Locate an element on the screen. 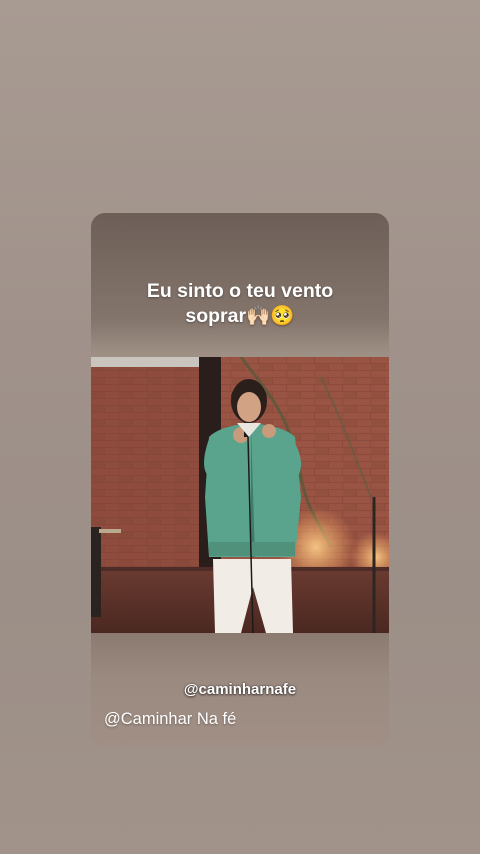 This screenshot has height=854, width=480. channel-handle-link: @Caminhar Na fé is located at coordinates (170, 719).